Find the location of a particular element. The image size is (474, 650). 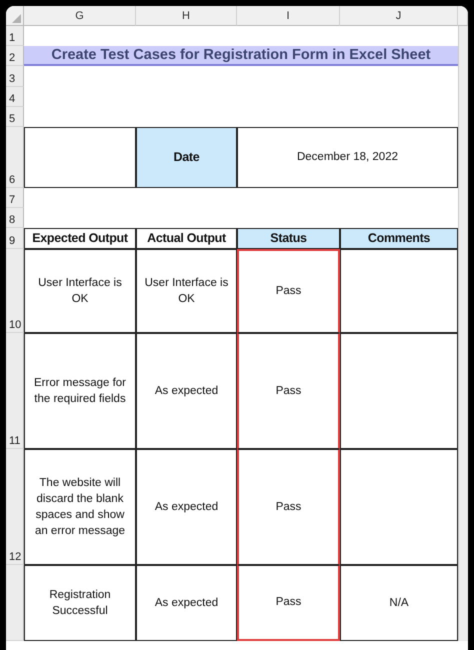

table-cell: Error message for the required fields is located at coordinates (80, 391).